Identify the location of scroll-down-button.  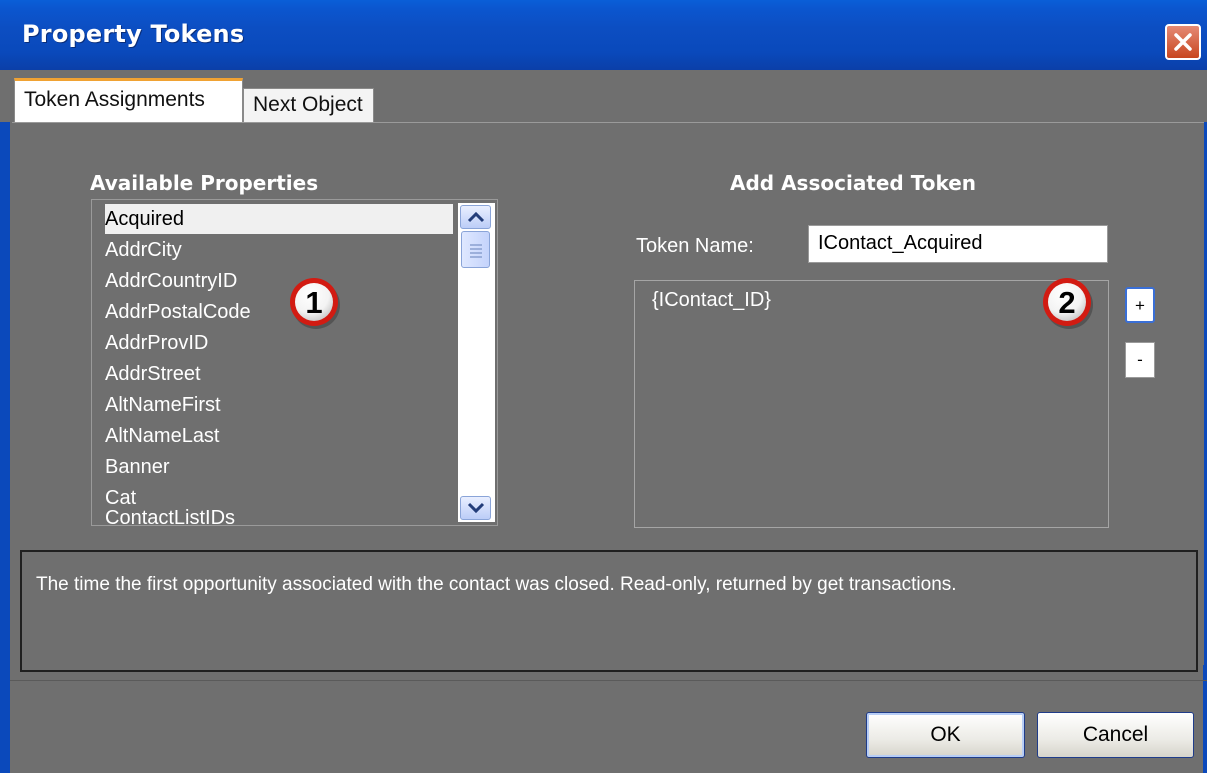
(475, 508).